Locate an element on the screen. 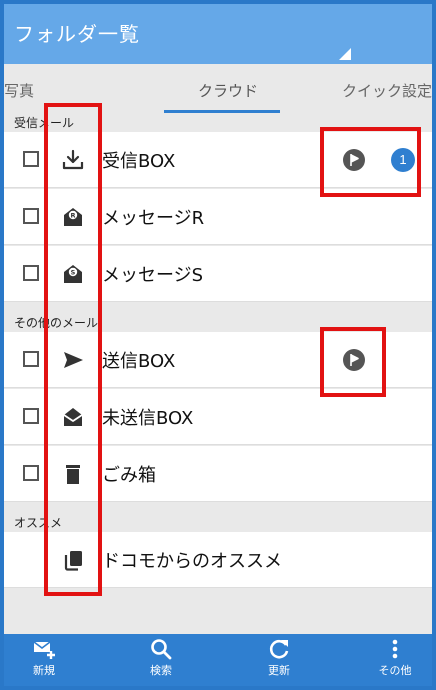 This screenshot has width=436, height=690. active-tab-indicator is located at coordinates (222, 111).